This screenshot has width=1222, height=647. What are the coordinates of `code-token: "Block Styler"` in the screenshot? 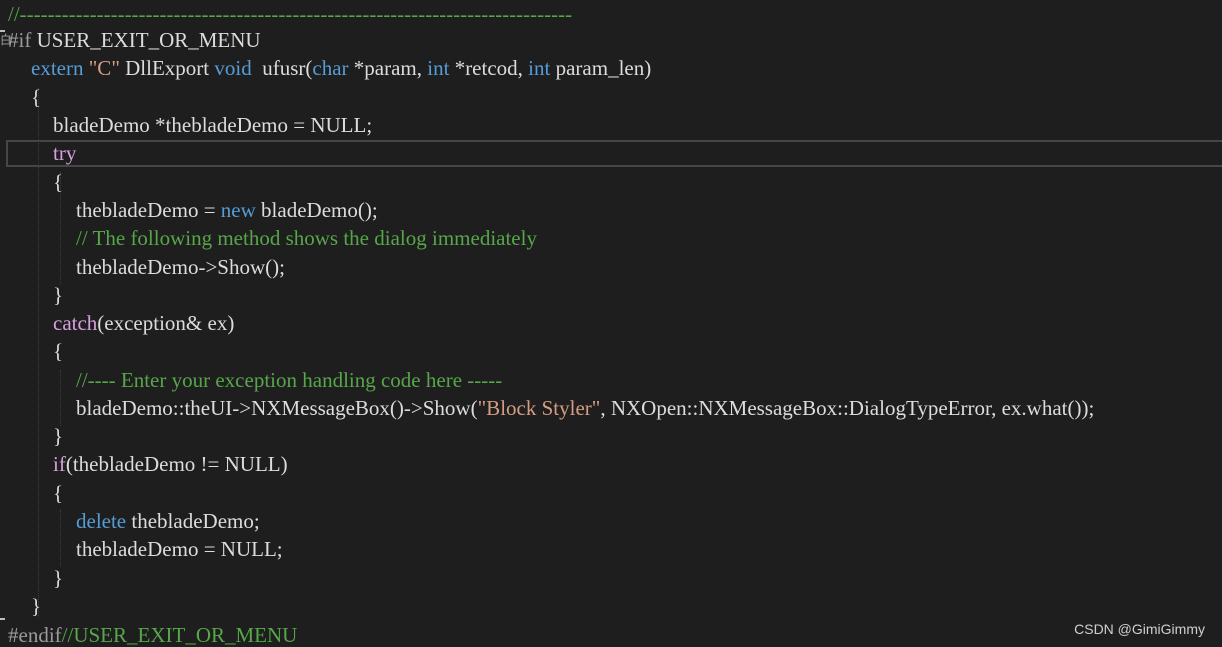 It's located at (539, 408).